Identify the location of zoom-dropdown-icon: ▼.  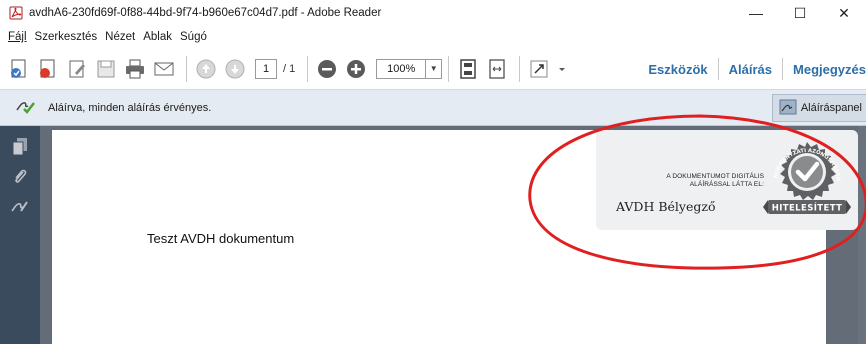
(434, 68).